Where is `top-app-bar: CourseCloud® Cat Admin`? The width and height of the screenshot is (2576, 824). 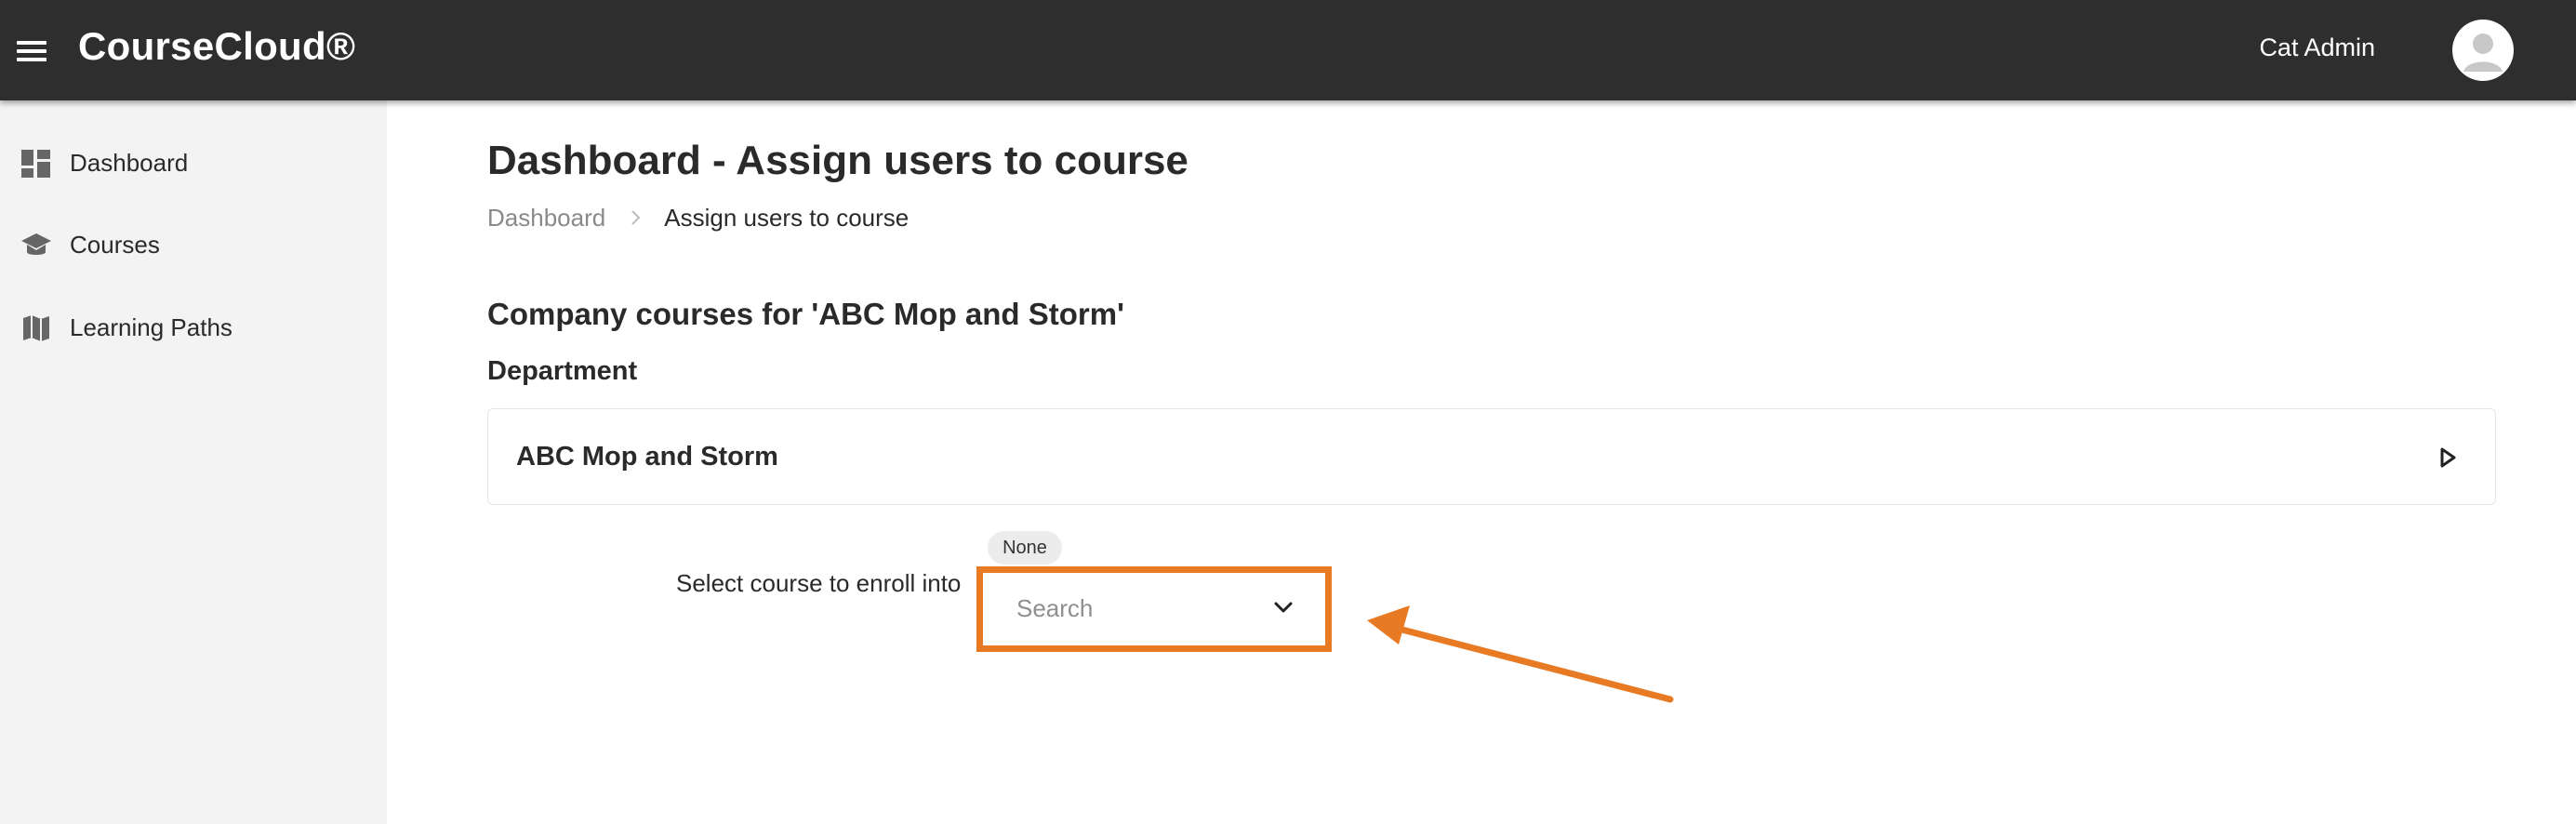 top-app-bar: CourseCloud® Cat Admin is located at coordinates (1288, 50).